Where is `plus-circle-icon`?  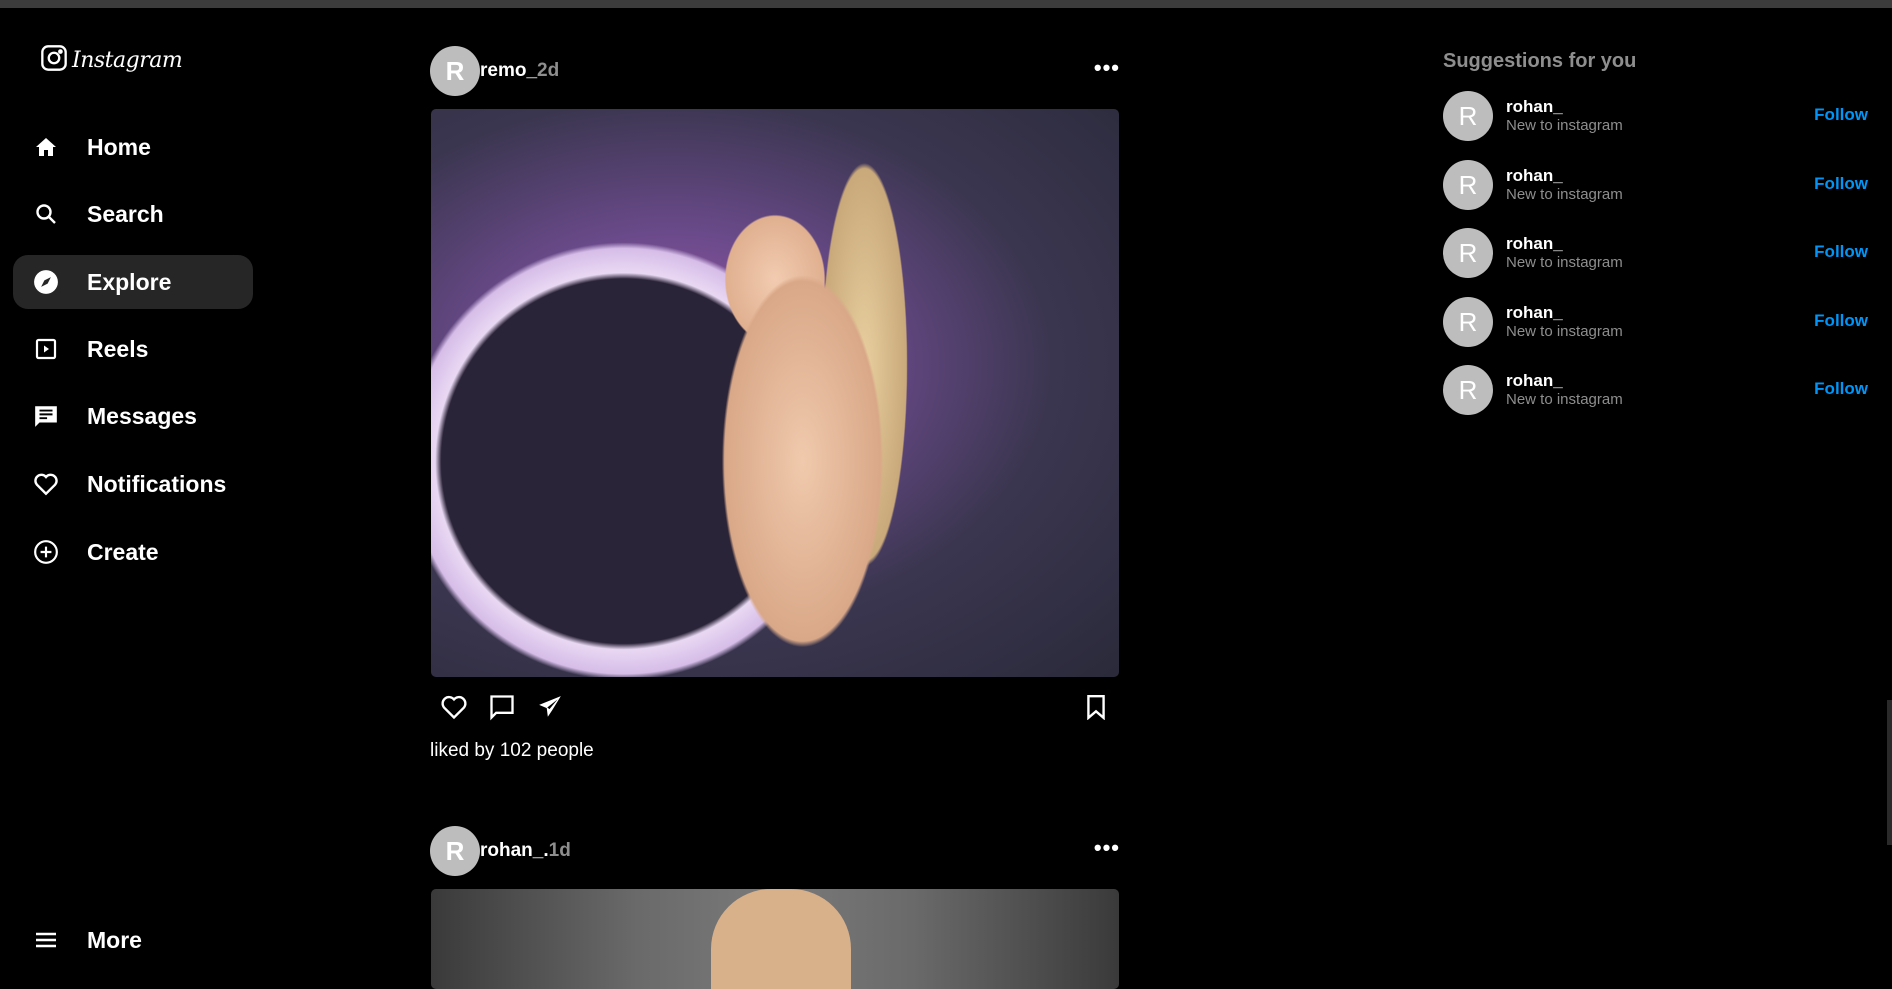 plus-circle-icon is located at coordinates (46, 552).